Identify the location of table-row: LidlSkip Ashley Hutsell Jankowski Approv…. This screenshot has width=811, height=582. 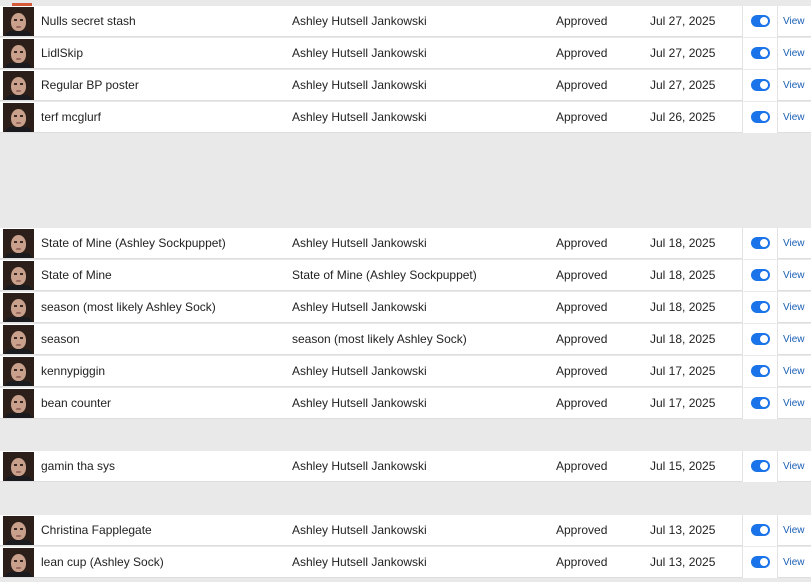
(405, 53).